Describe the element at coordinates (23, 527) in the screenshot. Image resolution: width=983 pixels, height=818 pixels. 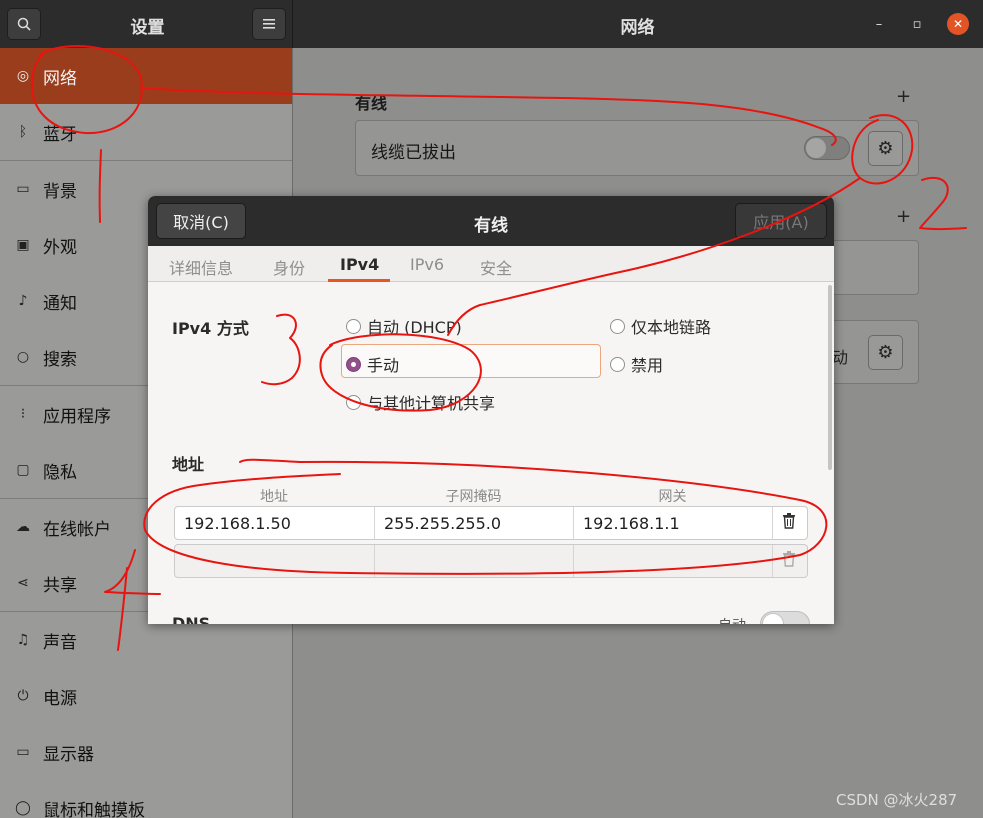
I see `cloud-icon: ☁` at that location.